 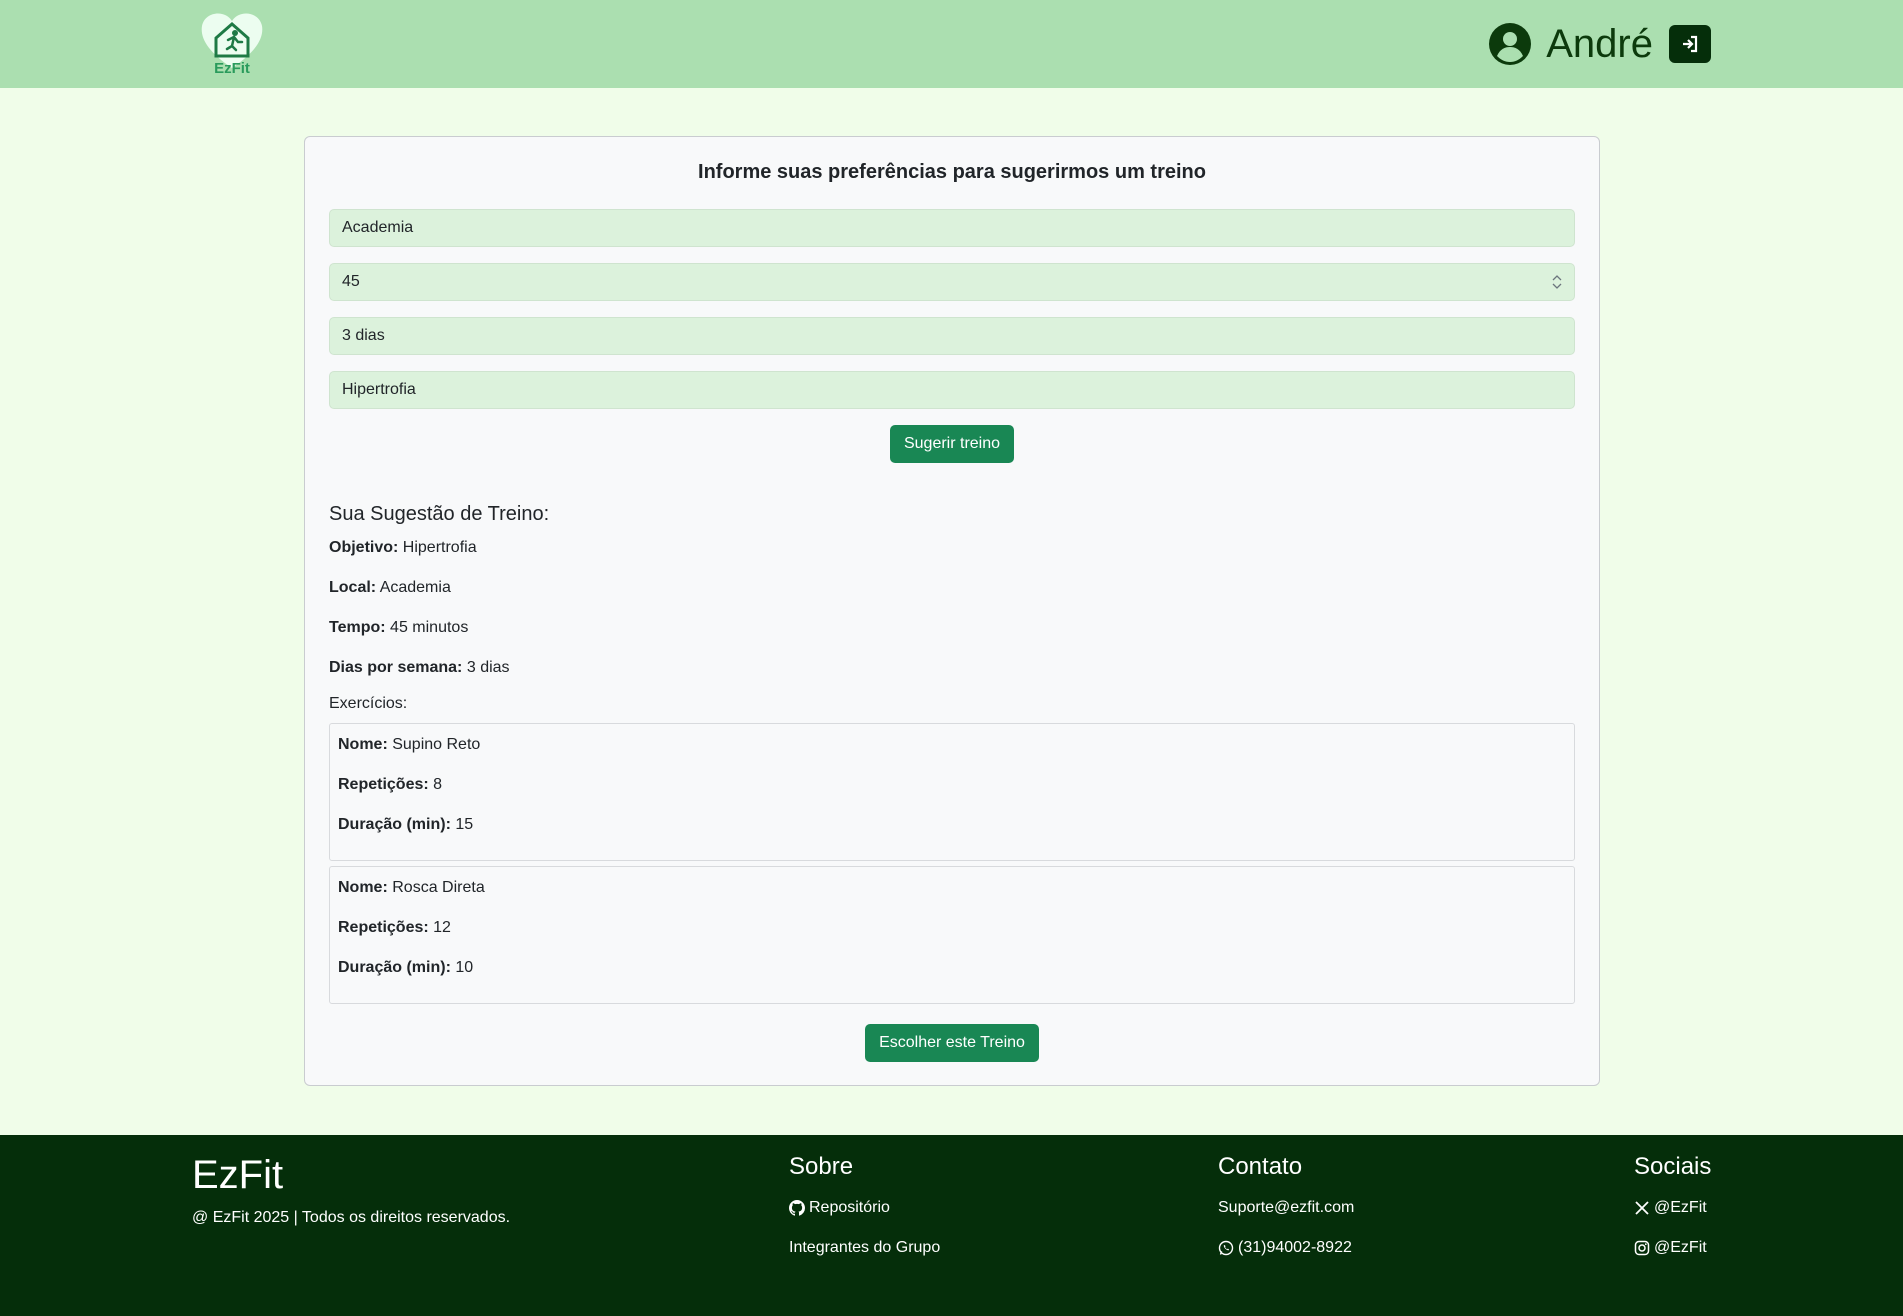 What do you see at coordinates (951, 44) in the screenshot?
I see `site-header: EzFit André` at bounding box center [951, 44].